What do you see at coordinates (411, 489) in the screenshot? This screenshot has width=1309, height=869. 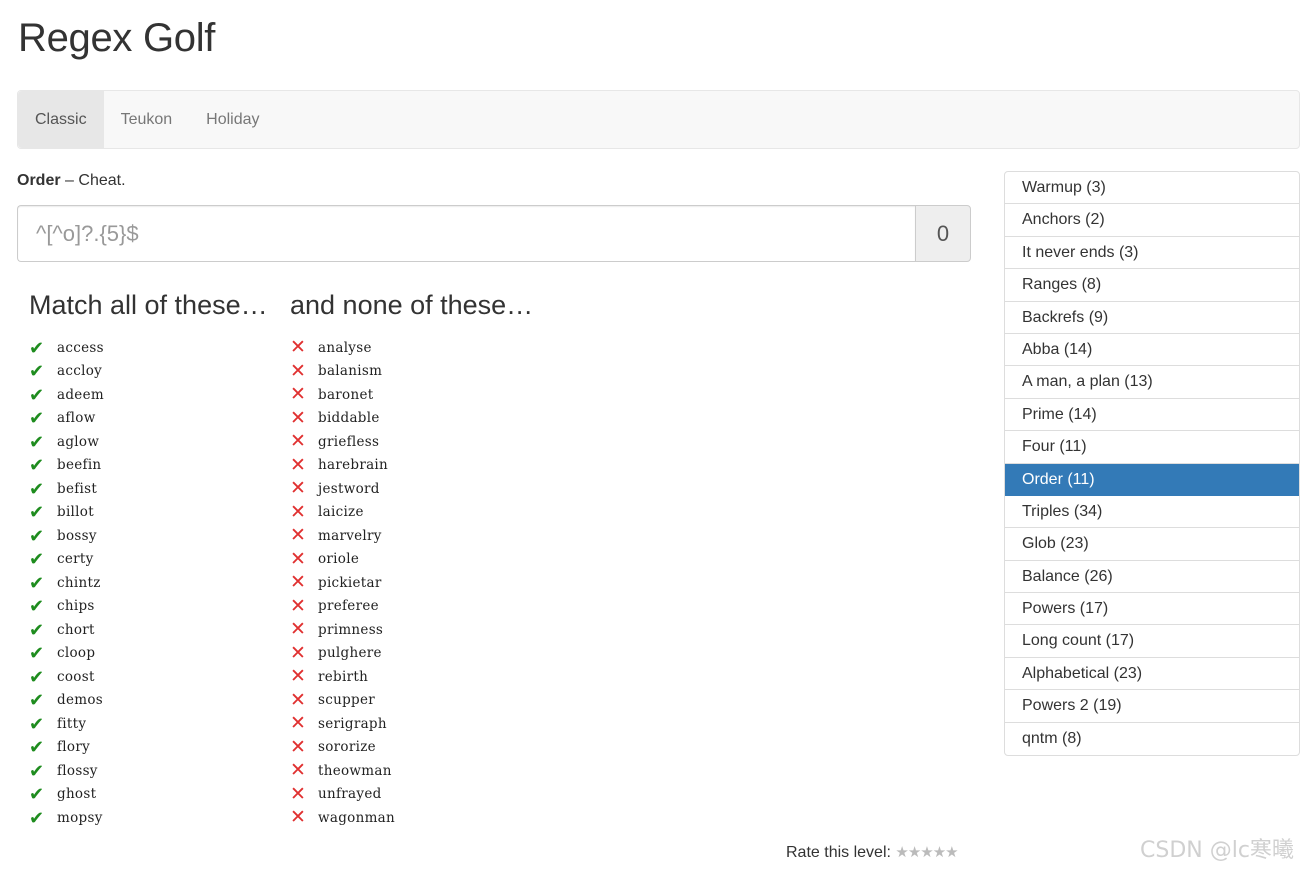 I see `none-word-item: ✕ jestword` at bounding box center [411, 489].